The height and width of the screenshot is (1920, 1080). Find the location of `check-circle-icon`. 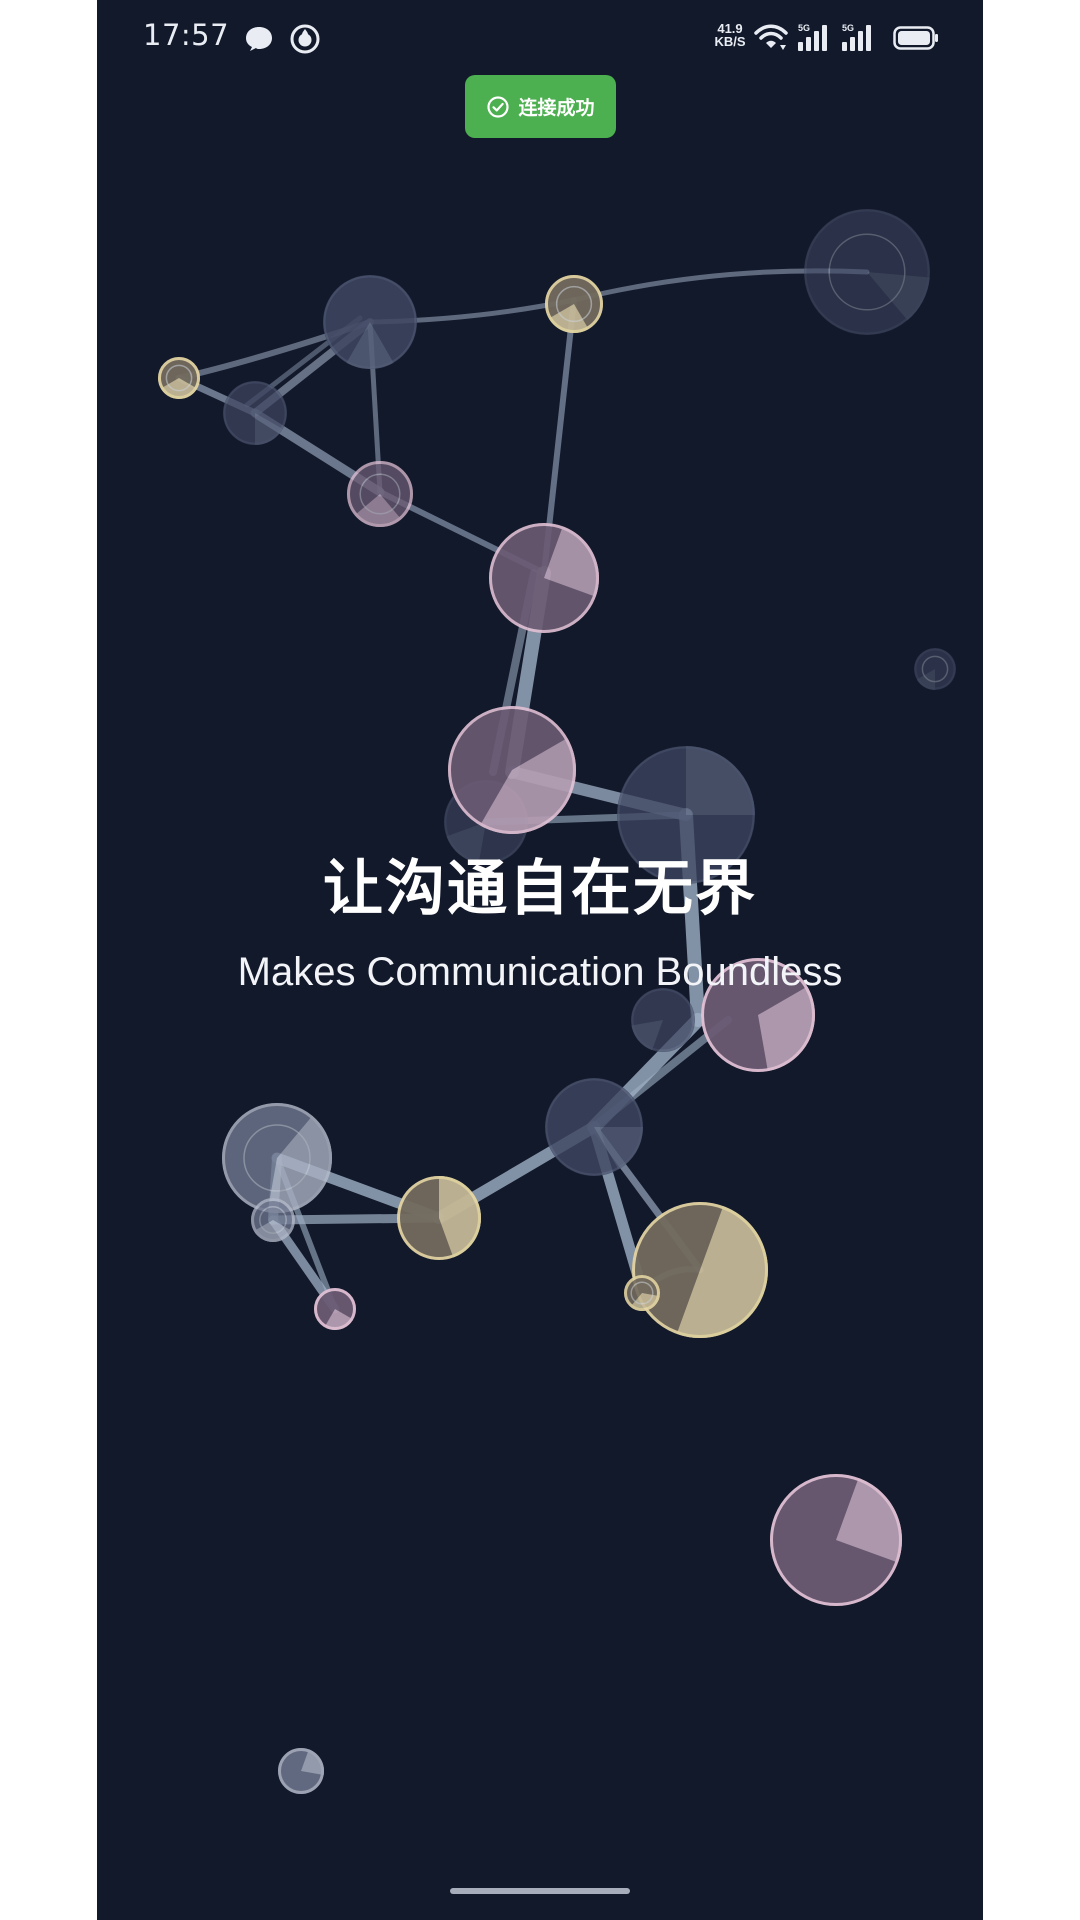

check-circle-icon is located at coordinates (498, 106).